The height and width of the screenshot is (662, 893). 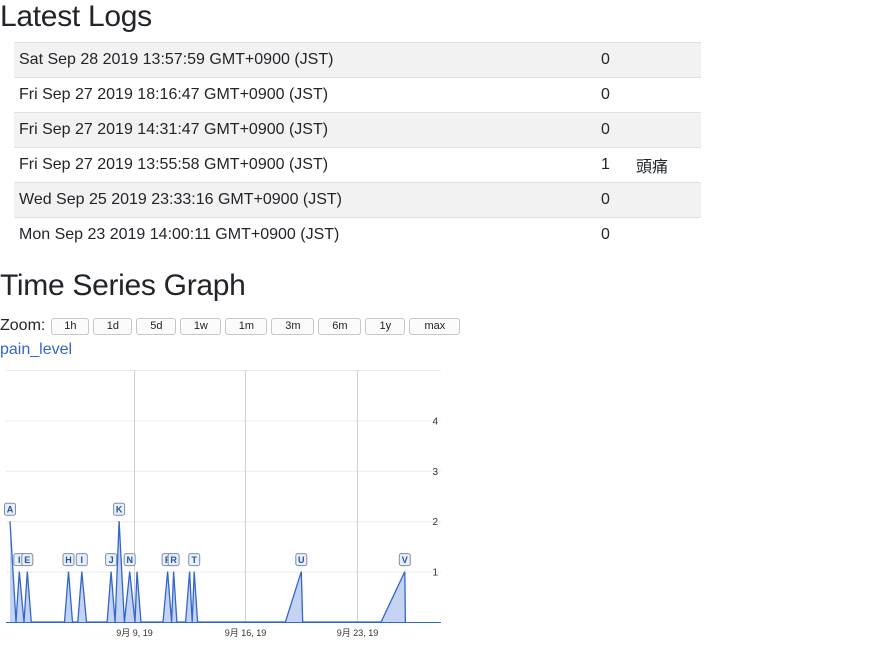 I want to click on zoom-5d-button: 5d, so click(x=156, y=326).